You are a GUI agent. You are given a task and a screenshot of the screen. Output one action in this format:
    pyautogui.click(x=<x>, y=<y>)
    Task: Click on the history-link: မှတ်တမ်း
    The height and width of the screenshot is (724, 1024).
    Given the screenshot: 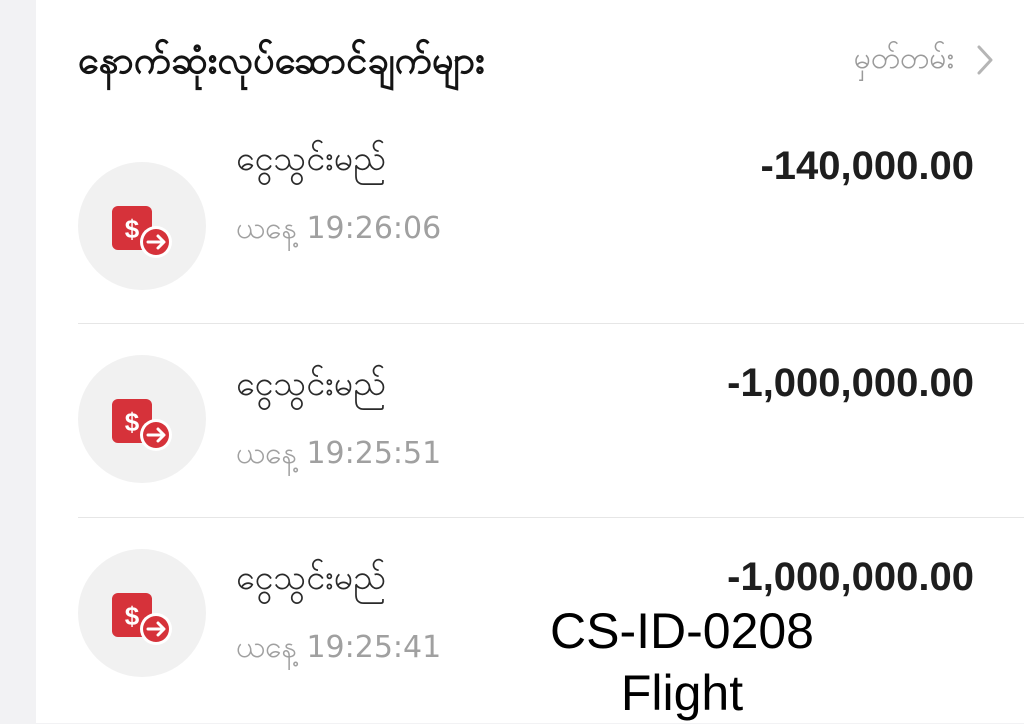 What is the action you would take?
    pyautogui.click(x=924, y=60)
    